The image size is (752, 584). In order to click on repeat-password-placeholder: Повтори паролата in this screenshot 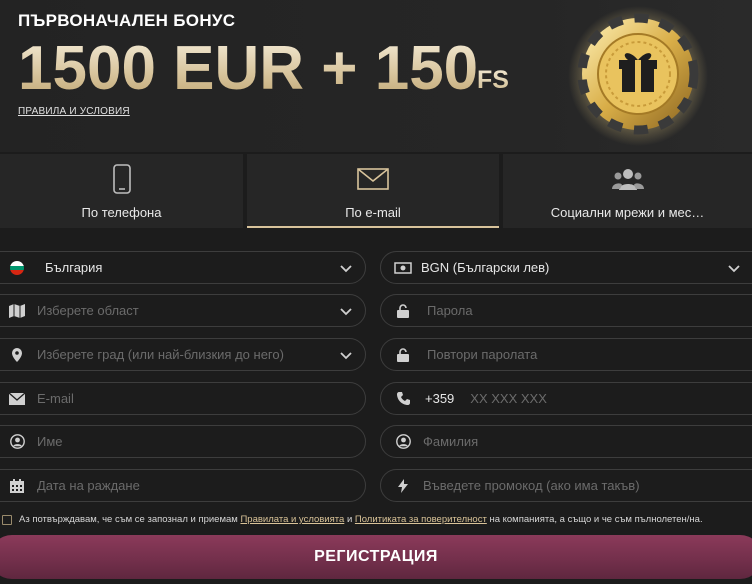, I will do `click(482, 354)`.